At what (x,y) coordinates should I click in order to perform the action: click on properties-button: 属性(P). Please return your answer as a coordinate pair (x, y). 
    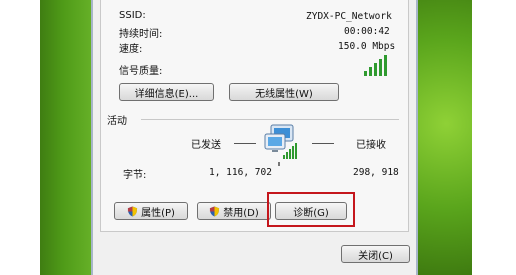
    Looking at the image, I should click on (151, 211).